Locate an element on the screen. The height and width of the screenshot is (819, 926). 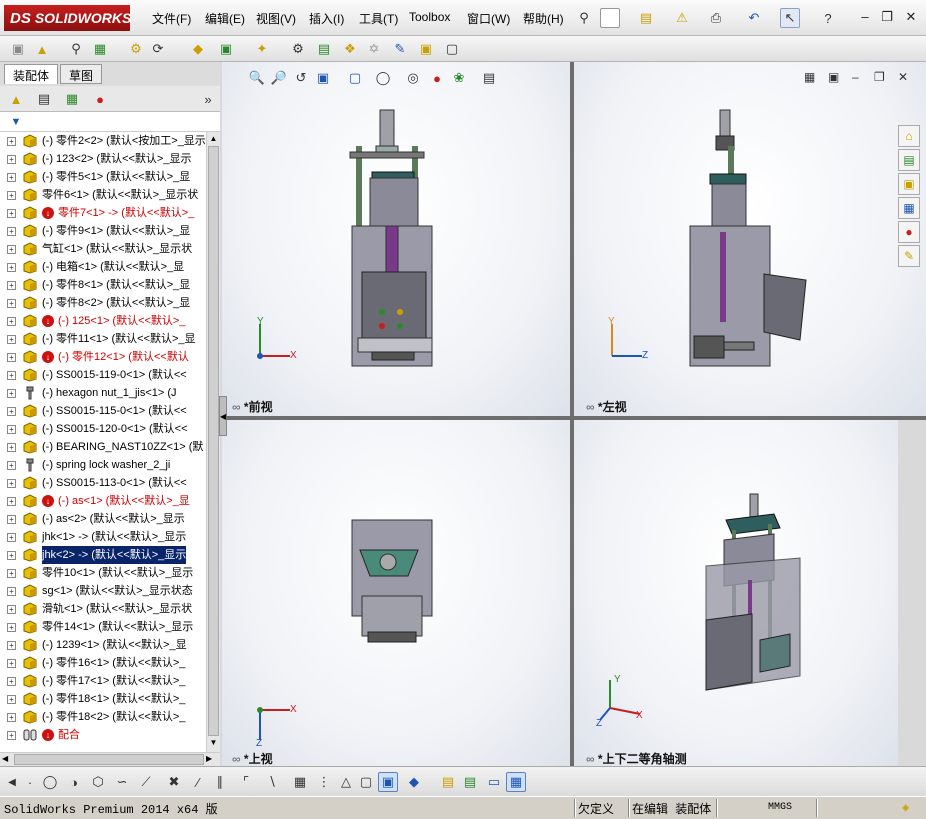
rebuild-tag-icon: ◈ is located at coordinates (905, 807).